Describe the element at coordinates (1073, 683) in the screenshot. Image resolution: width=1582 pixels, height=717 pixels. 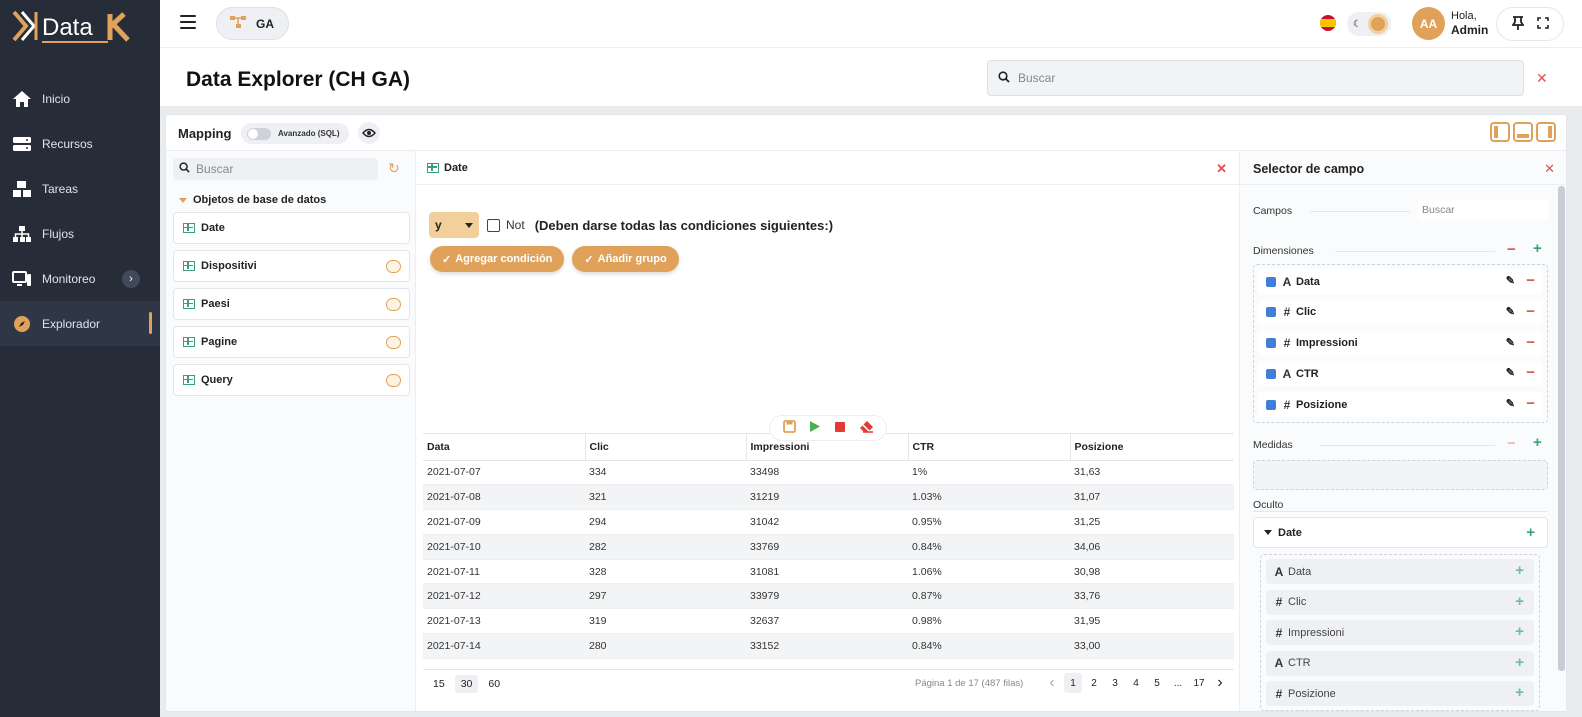
I see `page-number: 1` at that location.